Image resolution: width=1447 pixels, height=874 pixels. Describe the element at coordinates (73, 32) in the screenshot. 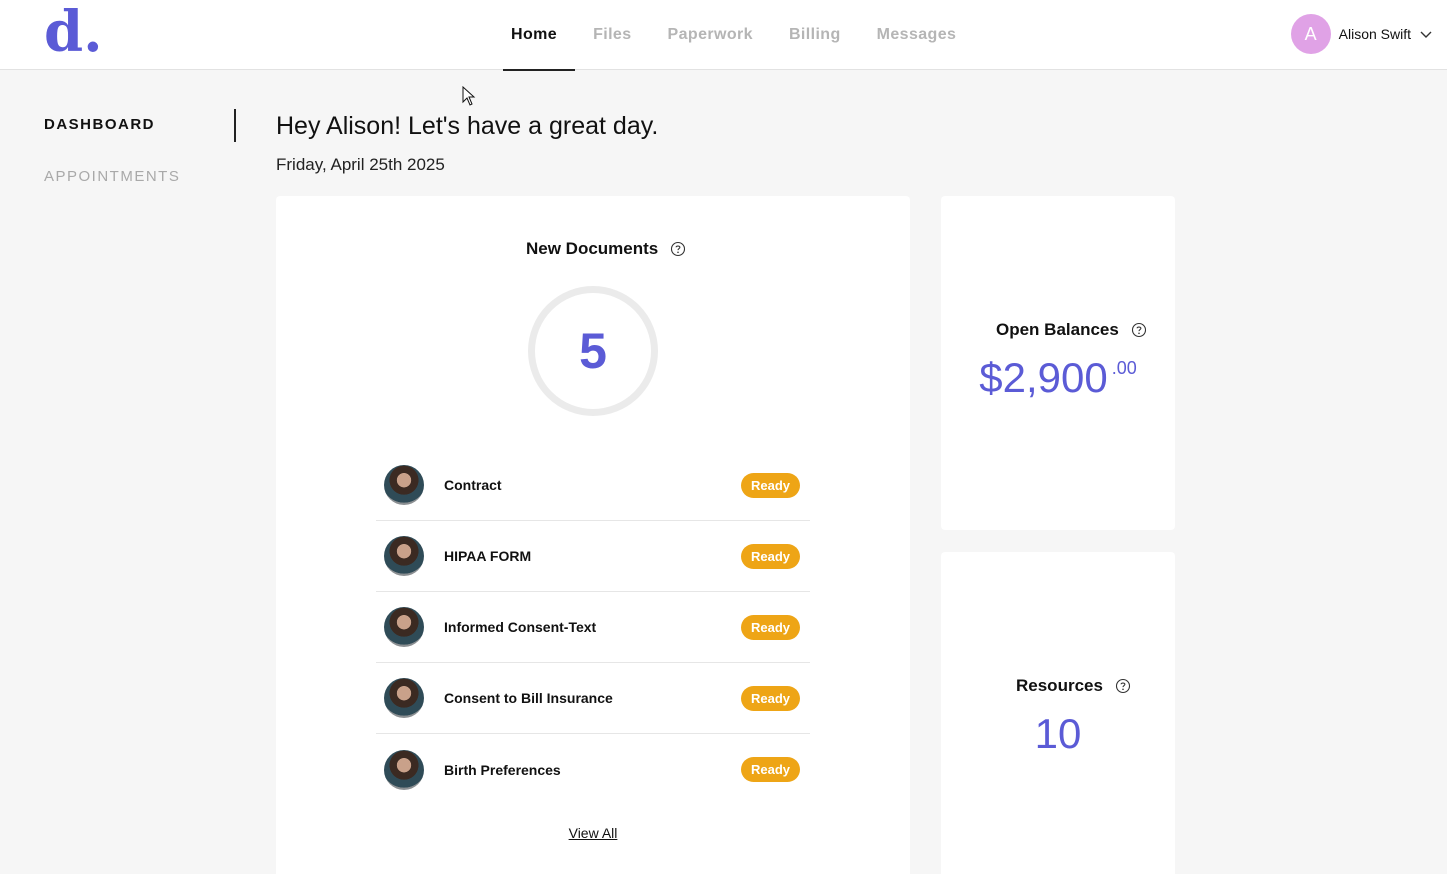

I see `app-logo: d.` at that location.